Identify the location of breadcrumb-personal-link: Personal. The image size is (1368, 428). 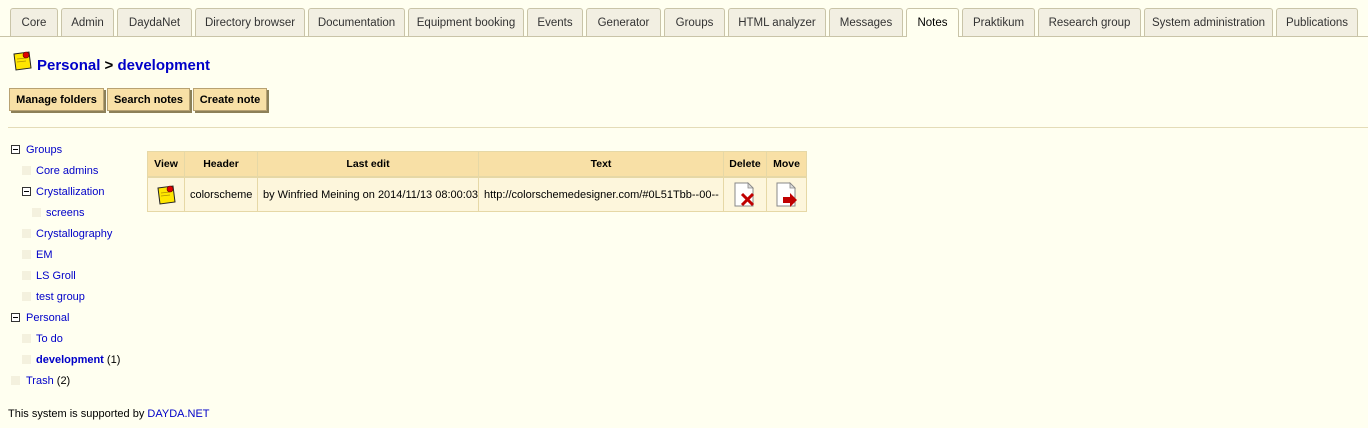
(68, 65).